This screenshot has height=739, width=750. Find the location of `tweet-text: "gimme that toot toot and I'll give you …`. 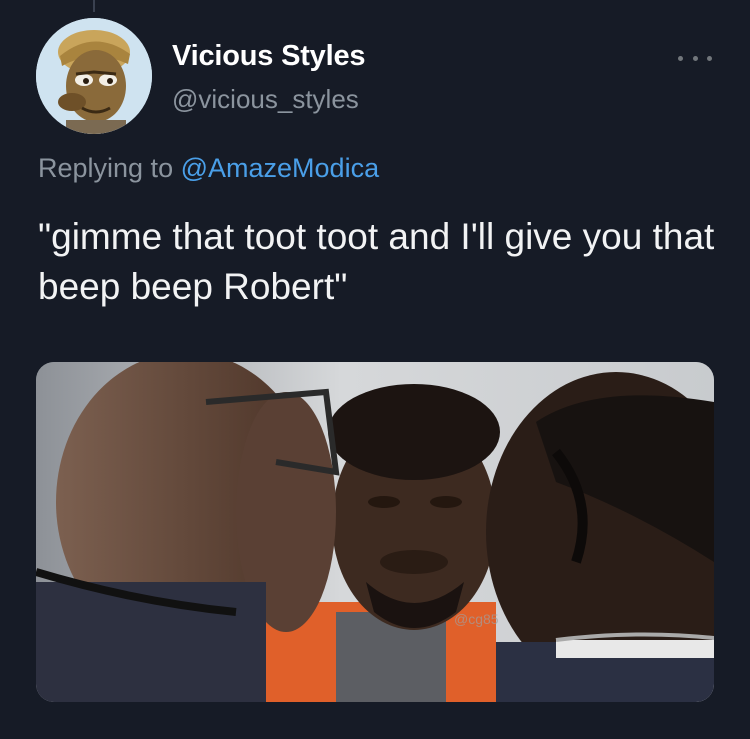

tweet-text: "gimme that toot toot and I'll give you … is located at coordinates (376, 261).